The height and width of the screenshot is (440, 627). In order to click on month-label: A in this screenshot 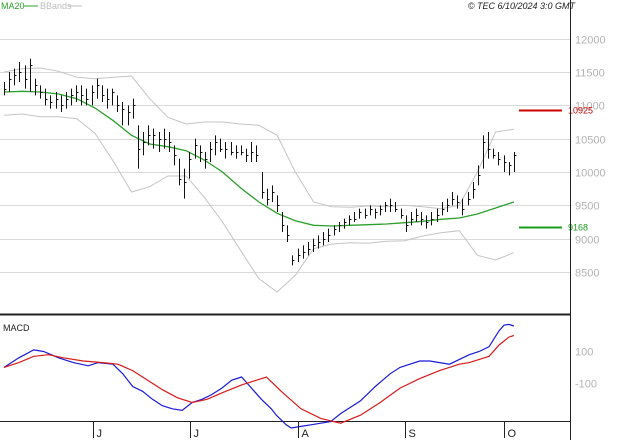, I will do `click(306, 434)`.